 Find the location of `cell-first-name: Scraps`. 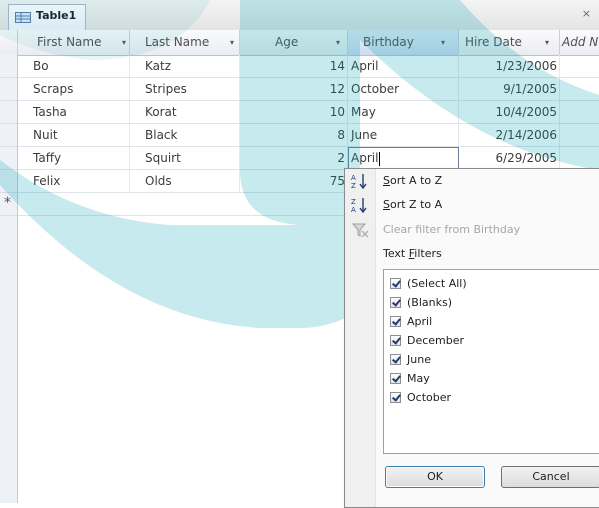

cell-first-name: Scraps is located at coordinates (74, 89).